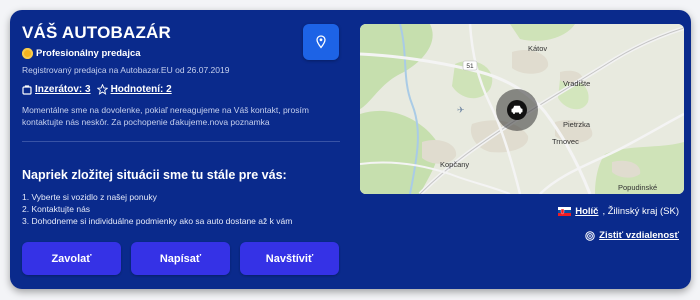  I want to click on airport-icon: ✈, so click(461, 111).